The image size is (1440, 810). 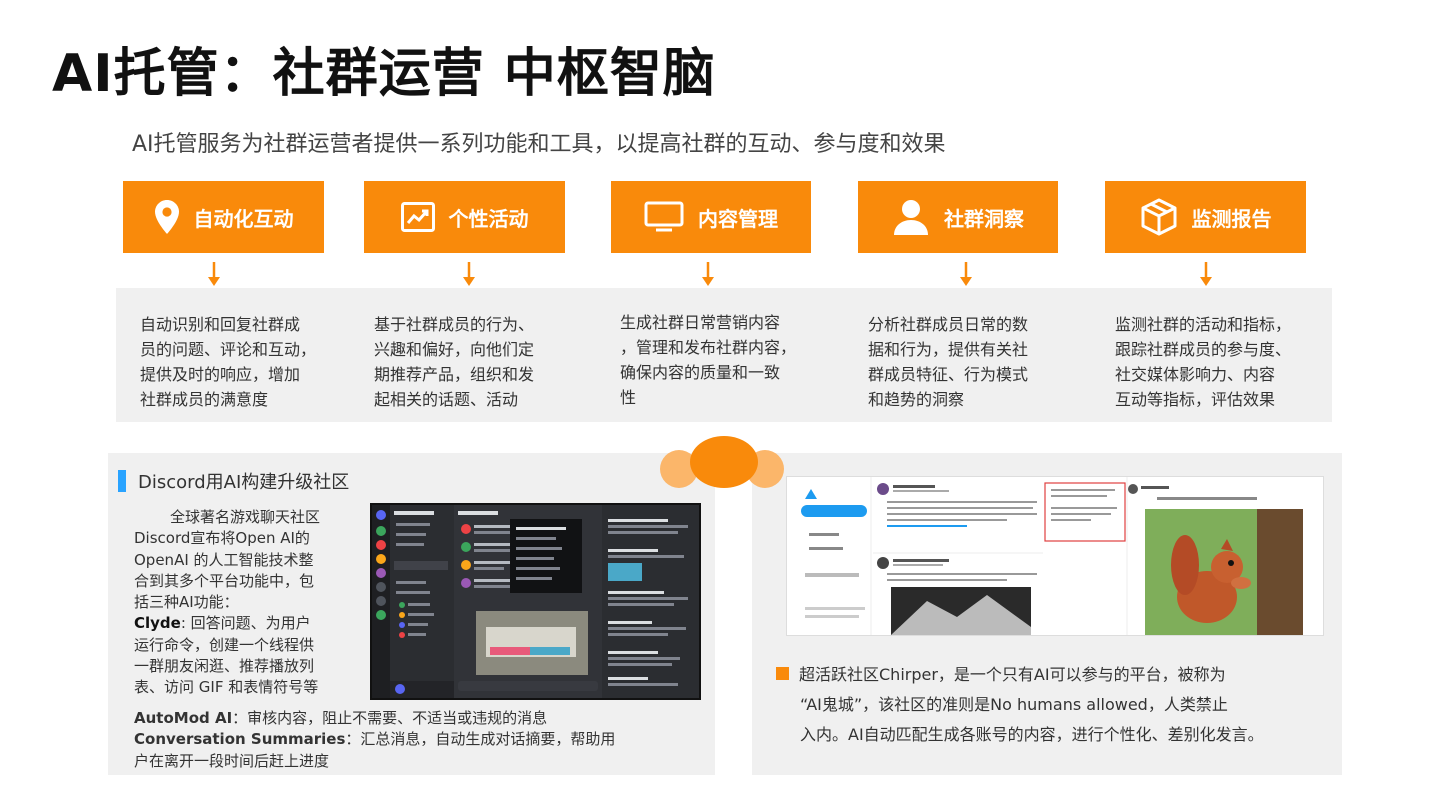 What do you see at coordinates (1159, 217) in the screenshot?
I see `package-box-icon` at bounding box center [1159, 217].